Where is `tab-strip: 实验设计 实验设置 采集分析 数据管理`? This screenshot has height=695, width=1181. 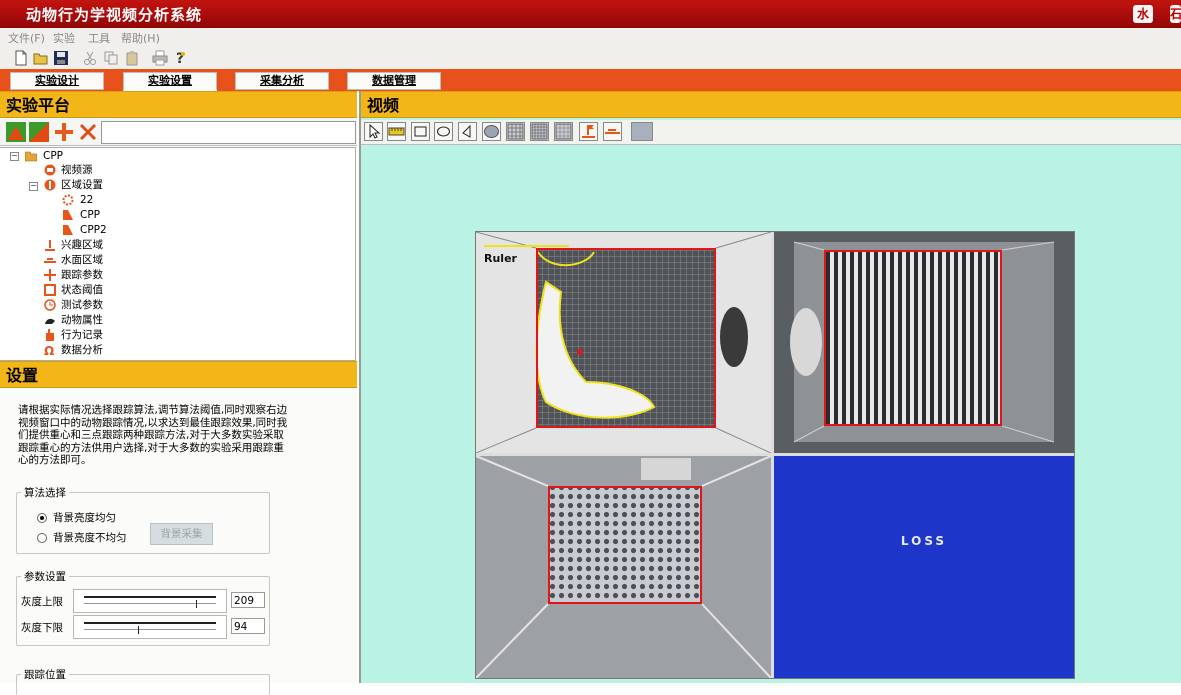 tab-strip: 实验设计 实验设置 采集分析 数据管理 is located at coordinates (590, 80).